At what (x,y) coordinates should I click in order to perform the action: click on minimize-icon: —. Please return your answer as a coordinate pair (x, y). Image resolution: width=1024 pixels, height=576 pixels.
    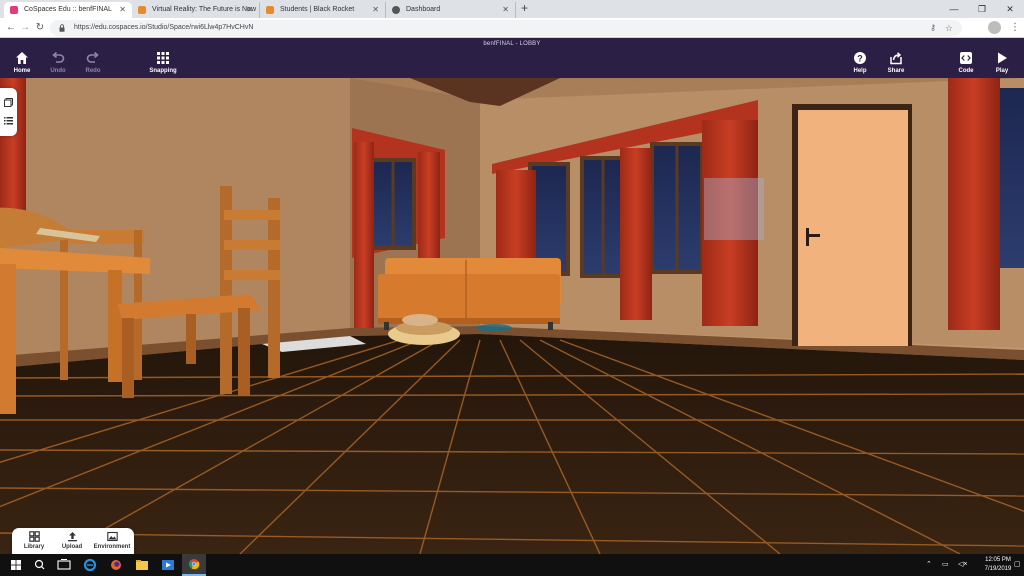
    Looking at the image, I should click on (954, 9).